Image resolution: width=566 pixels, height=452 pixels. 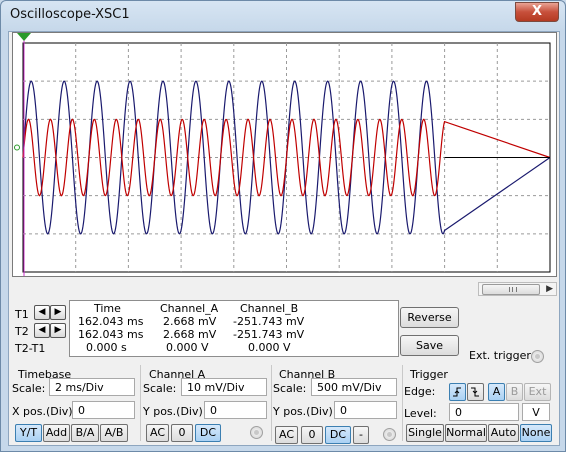 I want to click on channel-b-ac-button: AC, so click(x=286, y=435).